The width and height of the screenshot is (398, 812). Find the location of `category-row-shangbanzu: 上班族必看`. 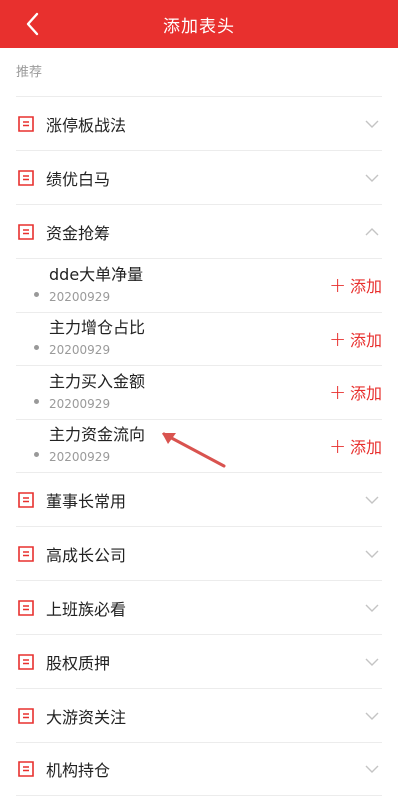

category-row-shangbanzu: 上班族必看 is located at coordinates (199, 607).